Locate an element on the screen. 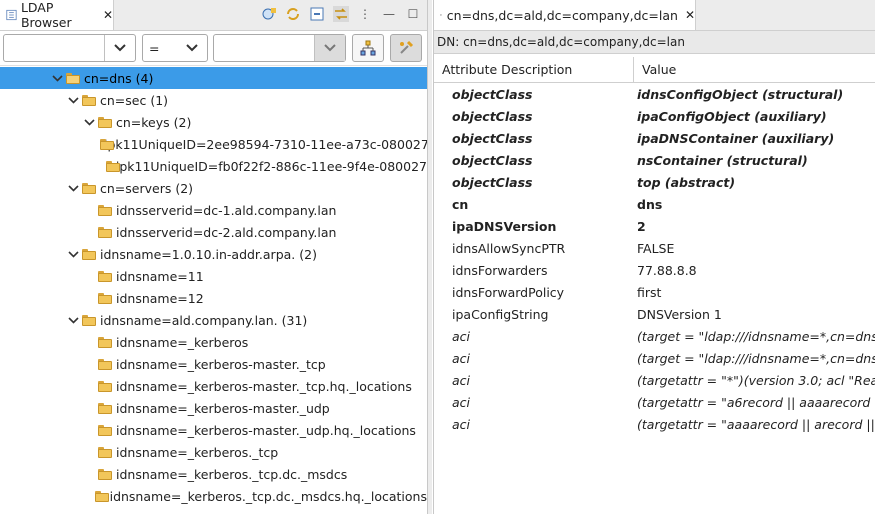  tab-entry-editor-label: cn=dns,dc=ald,dc=company,dc=lan is located at coordinates (562, 15).